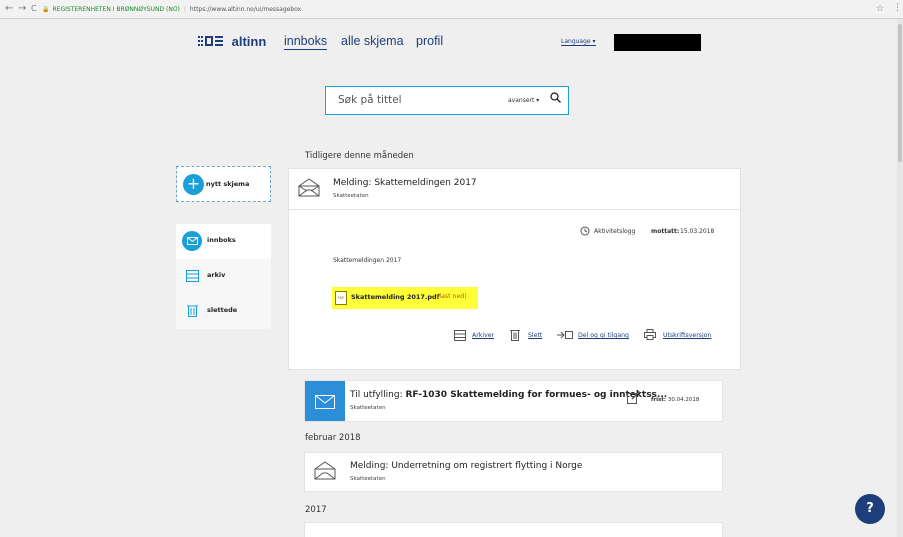  I want to click on browser-menu-icon: ⋮, so click(897, 8).